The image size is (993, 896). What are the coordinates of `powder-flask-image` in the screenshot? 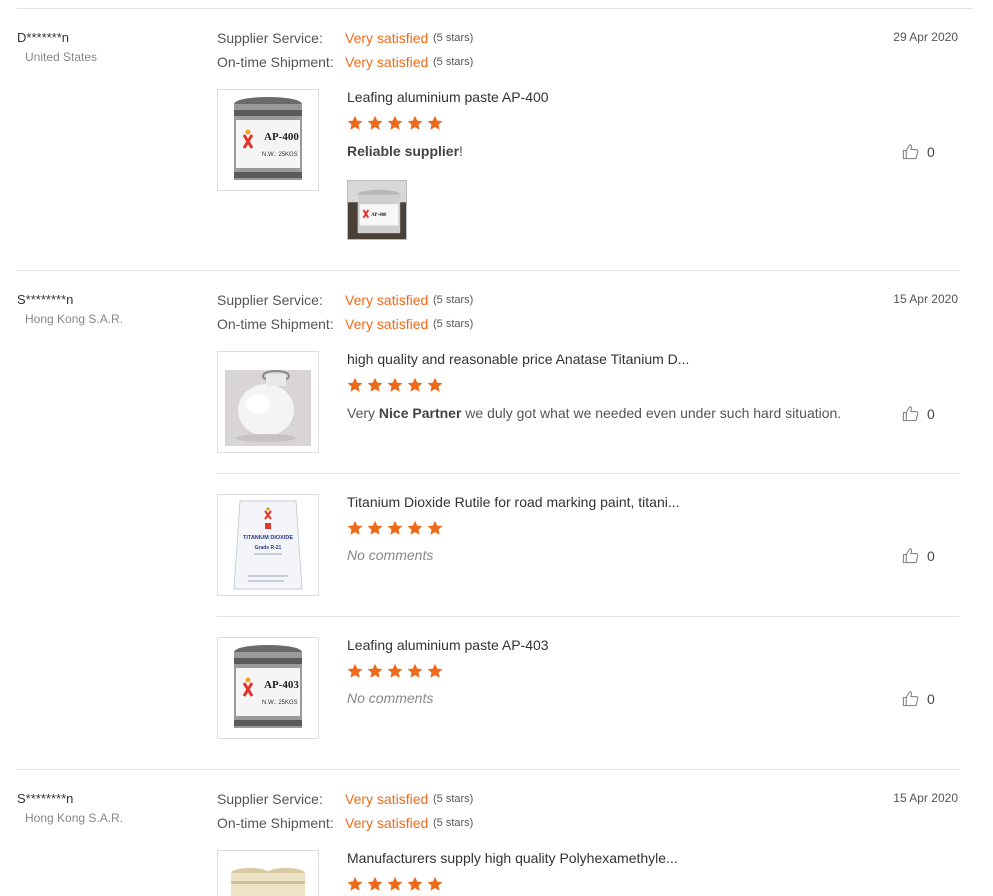 It's located at (268, 402).